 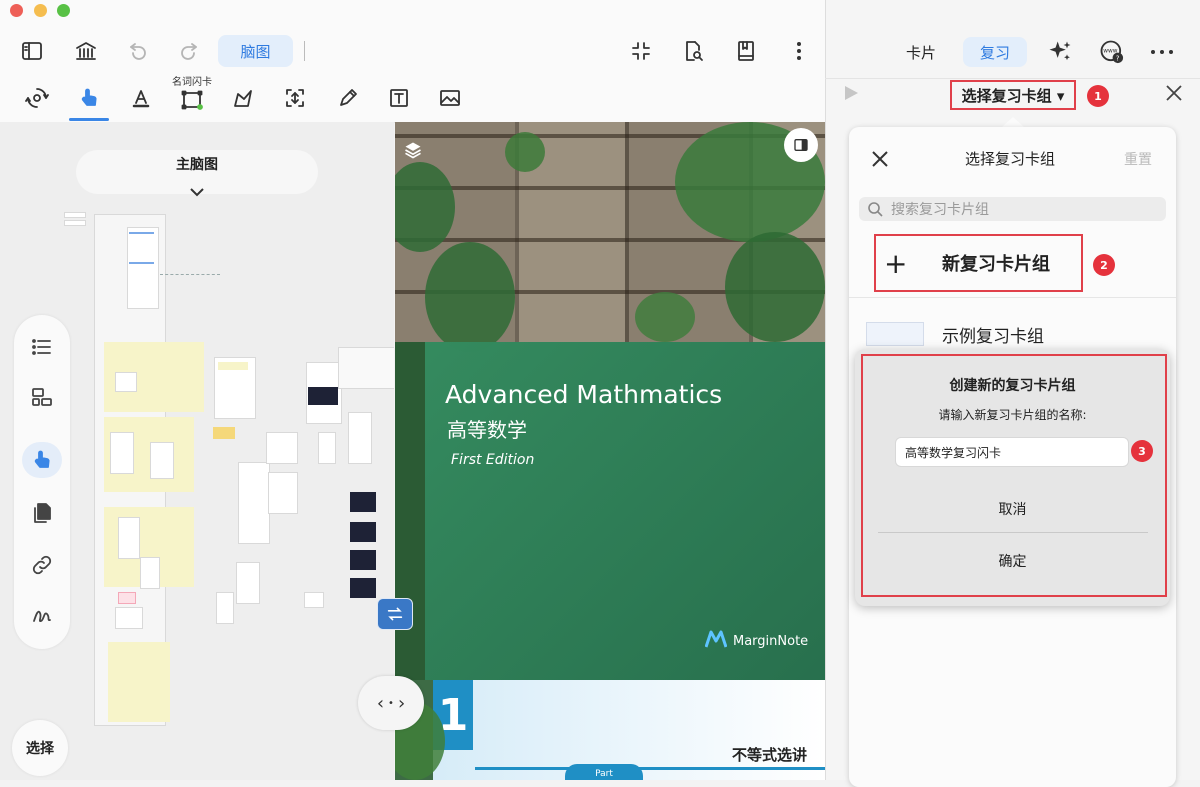 I want to click on tab-review: 复习, so click(x=995, y=52).